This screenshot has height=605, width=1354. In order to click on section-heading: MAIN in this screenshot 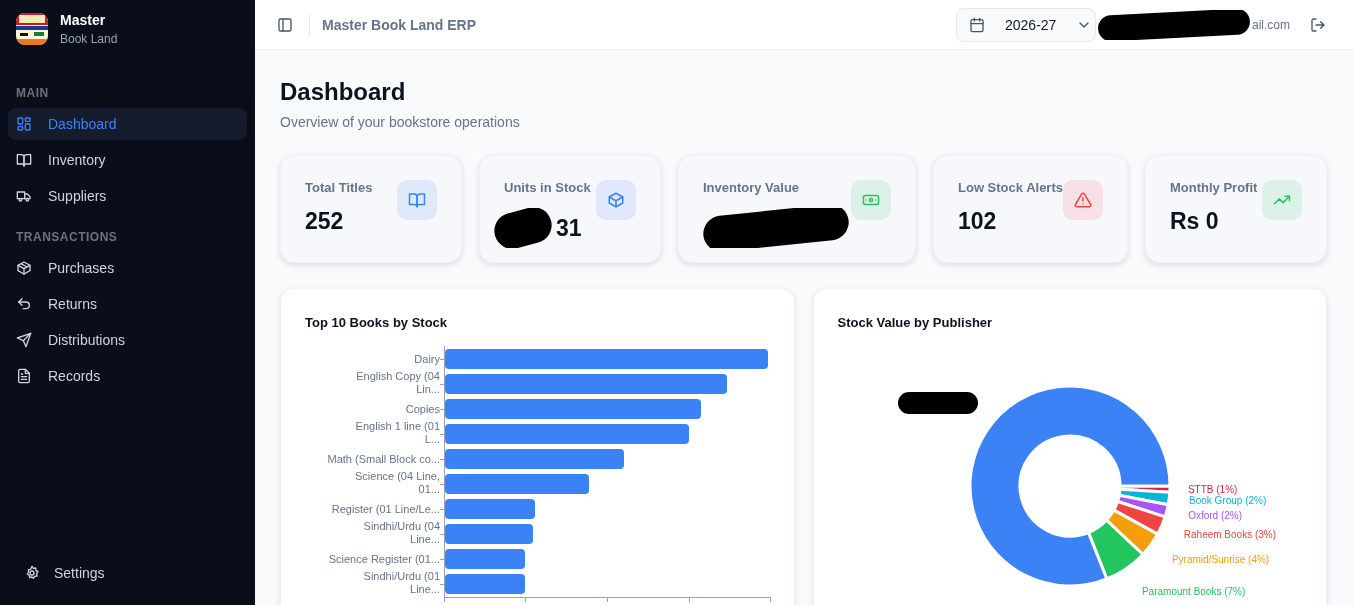, I will do `click(32, 93)`.